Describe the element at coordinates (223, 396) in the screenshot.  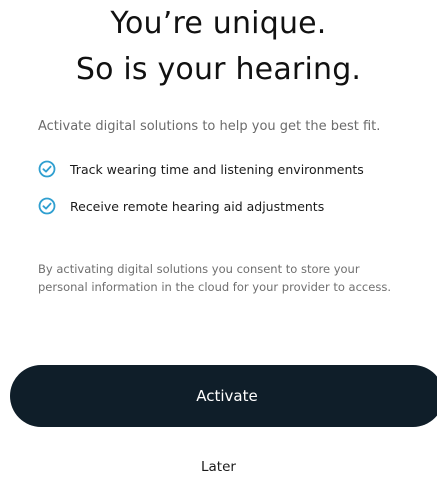
I see `activate-button: Activate` at that location.